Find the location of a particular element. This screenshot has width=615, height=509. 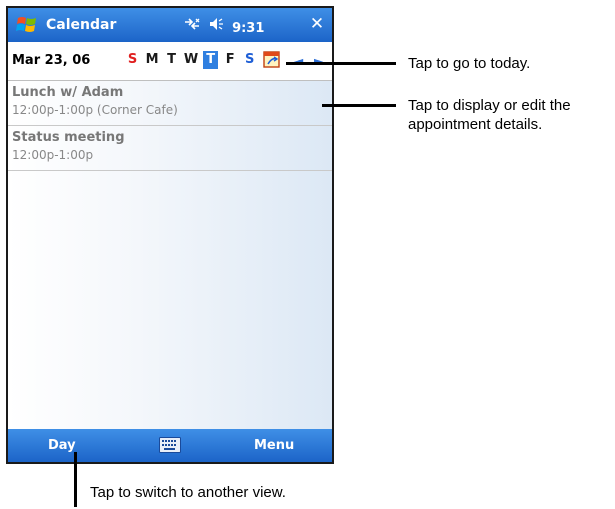

keyboard-icon is located at coordinates (170, 445).